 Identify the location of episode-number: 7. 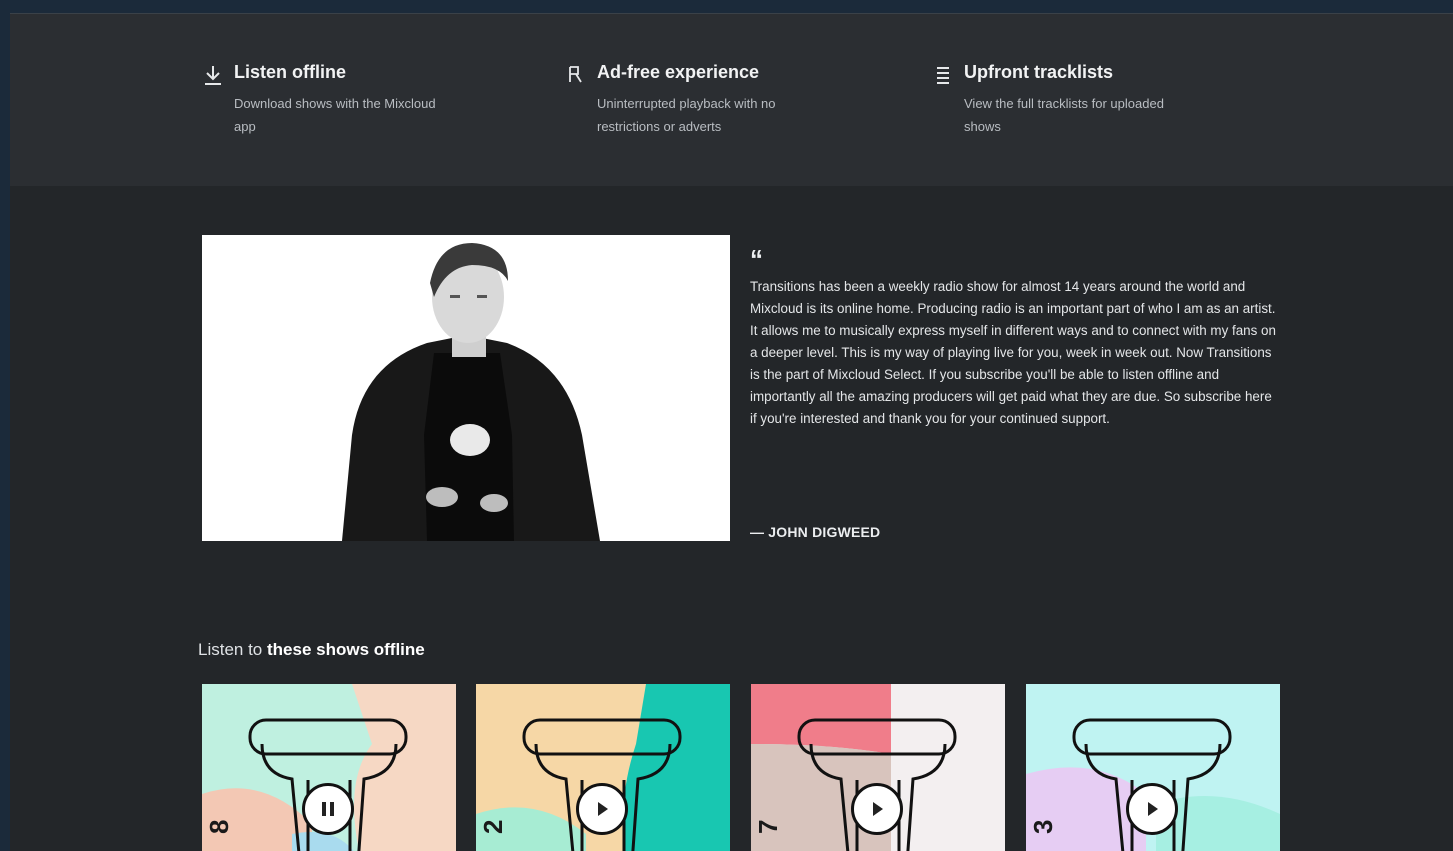
(768, 826).